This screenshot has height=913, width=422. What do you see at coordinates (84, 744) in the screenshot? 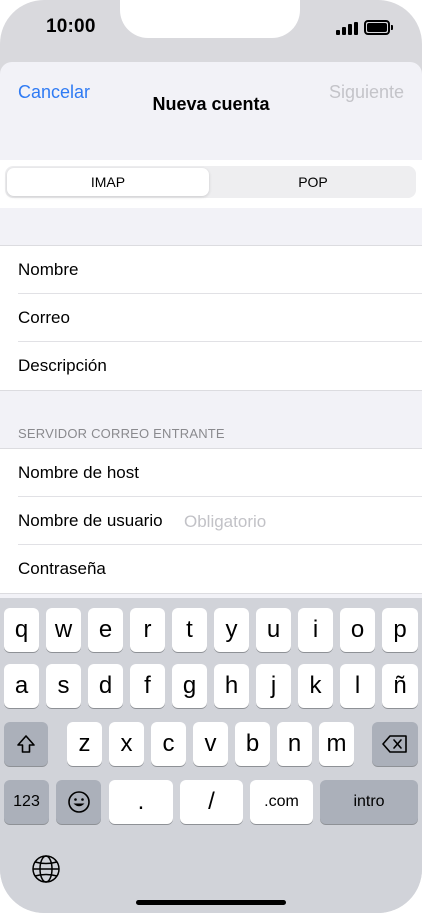
I see `key-z: z` at bounding box center [84, 744].